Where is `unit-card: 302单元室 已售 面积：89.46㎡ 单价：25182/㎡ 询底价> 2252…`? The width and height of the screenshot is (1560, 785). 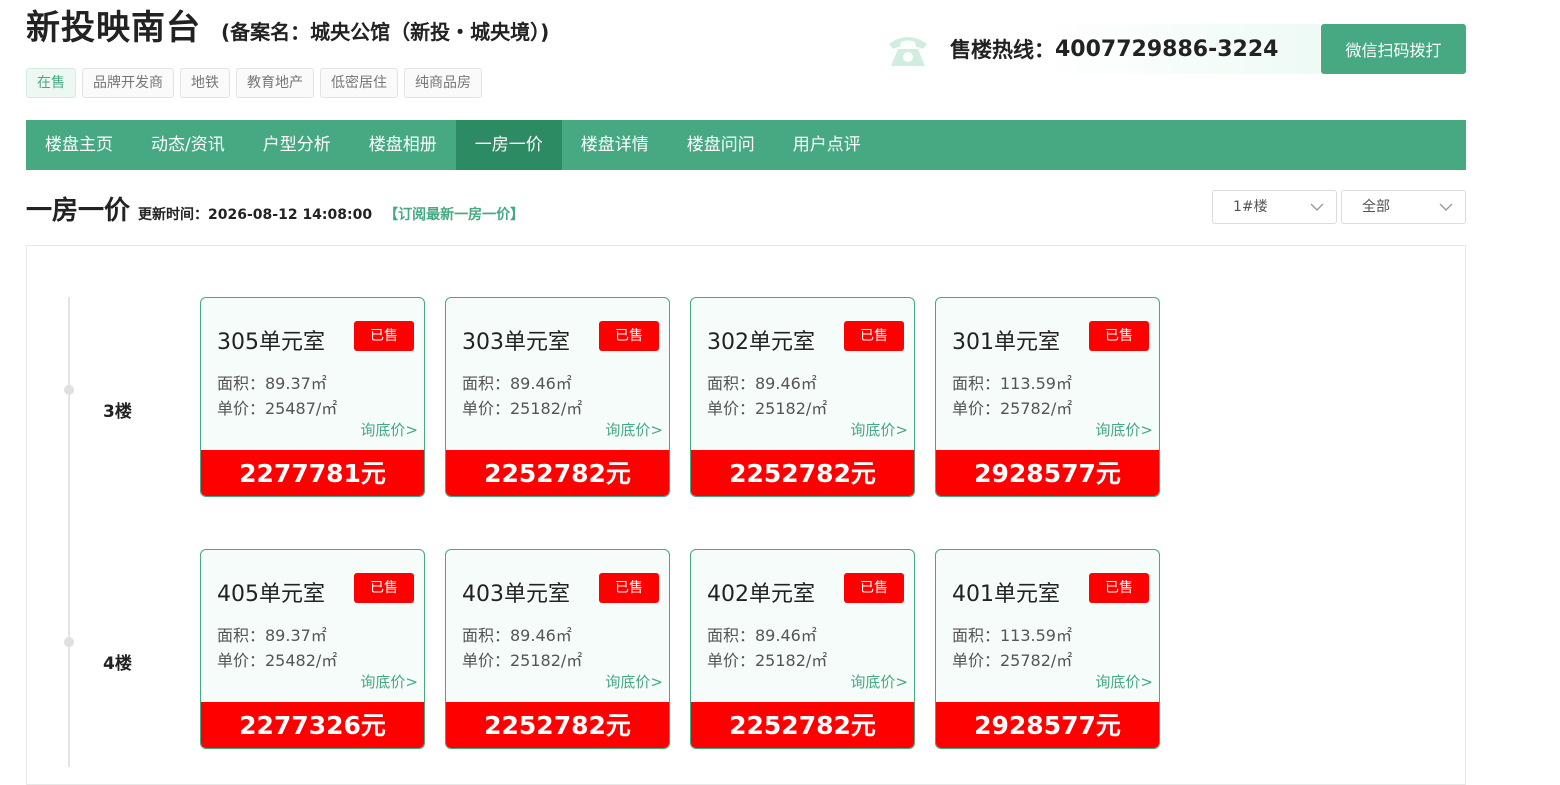
unit-card: 302单元室 已售 面积：89.46㎡ 单价：25182/㎡ 询底价> 2252… is located at coordinates (802, 397).